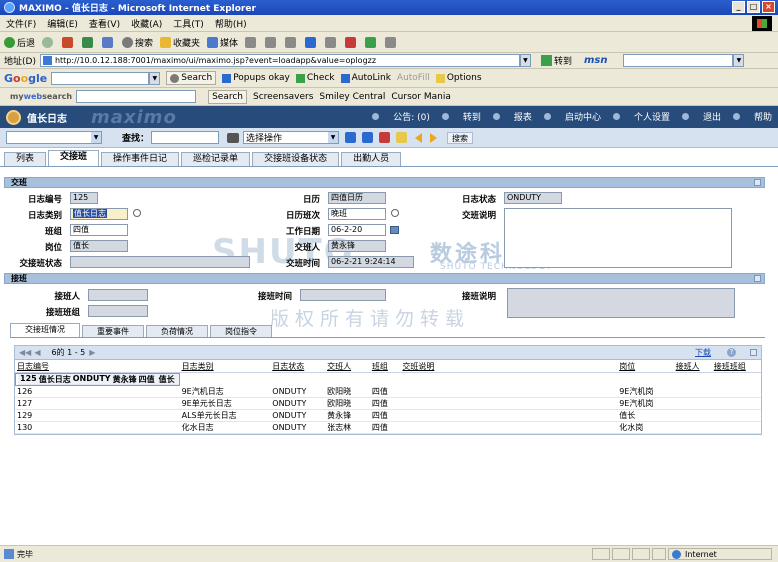 This screenshot has height=562, width=778. What do you see at coordinates (757, 182) in the screenshot?
I see `collapse-handover-button` at bounding box center [757, 182].